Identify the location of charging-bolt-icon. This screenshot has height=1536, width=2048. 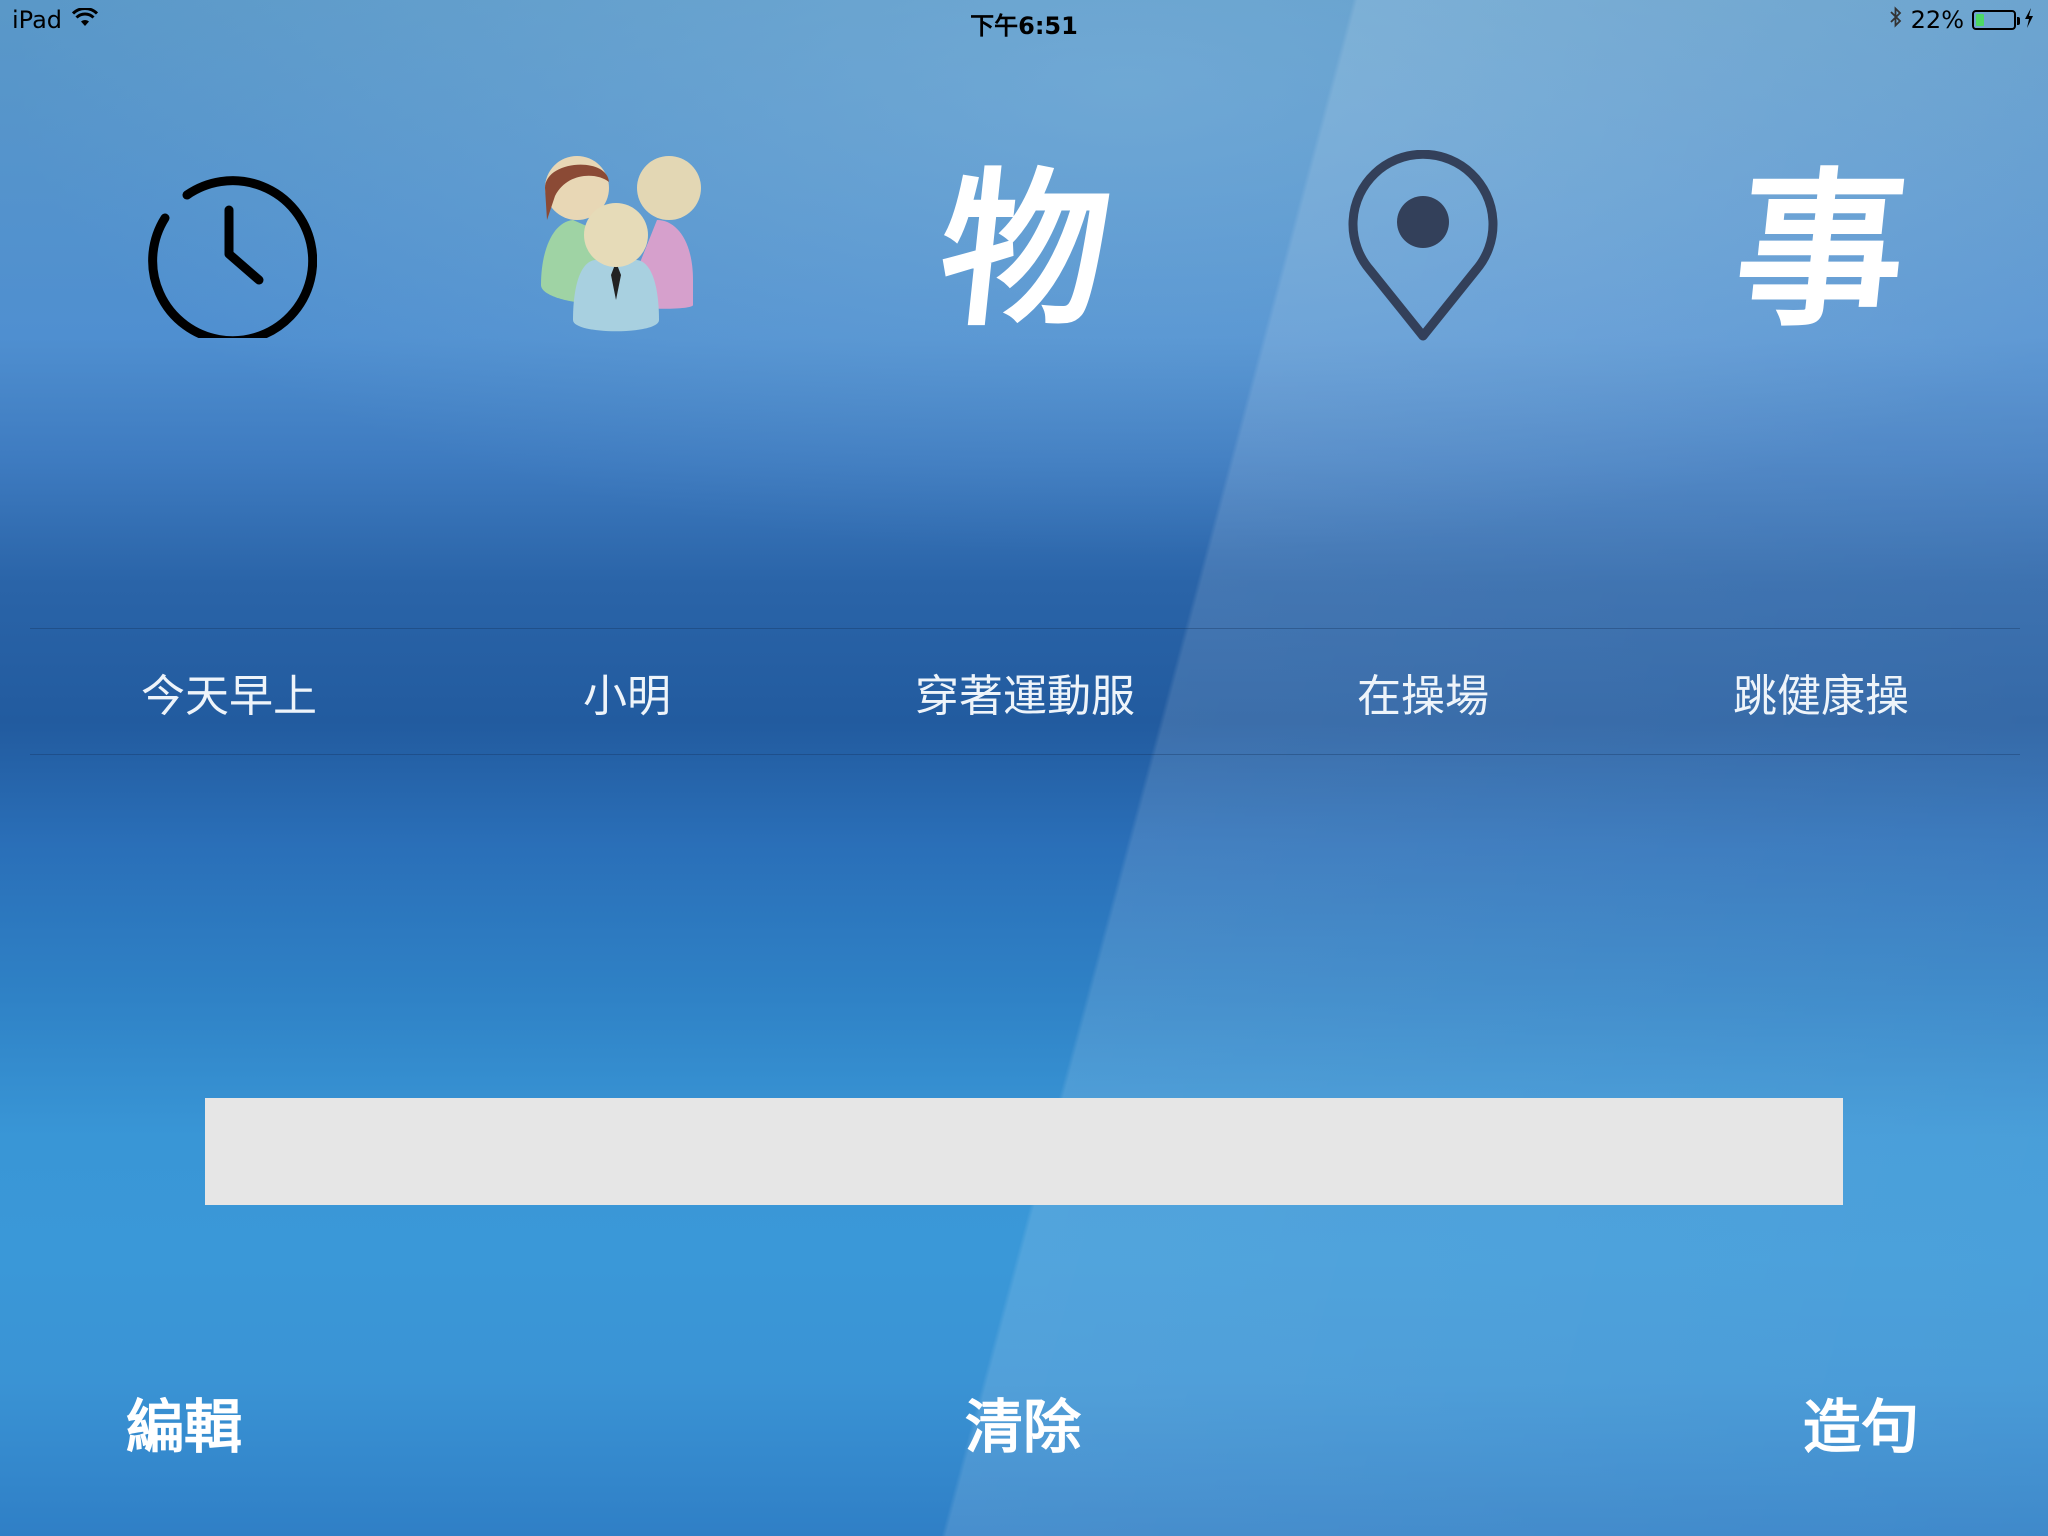
(2029, 20).